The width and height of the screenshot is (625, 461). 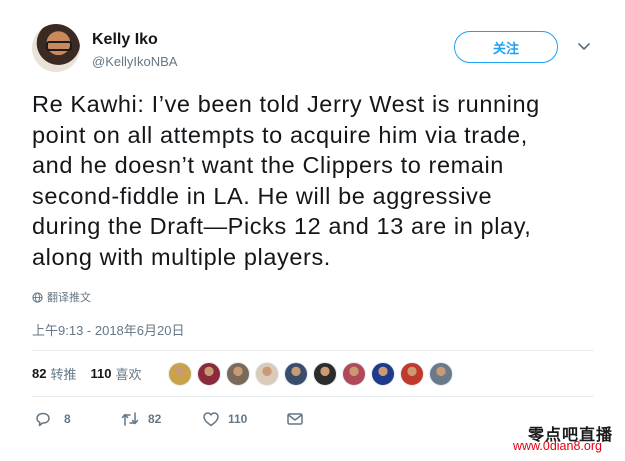 I want to click on reply-icon, so click(x=43, y=419).